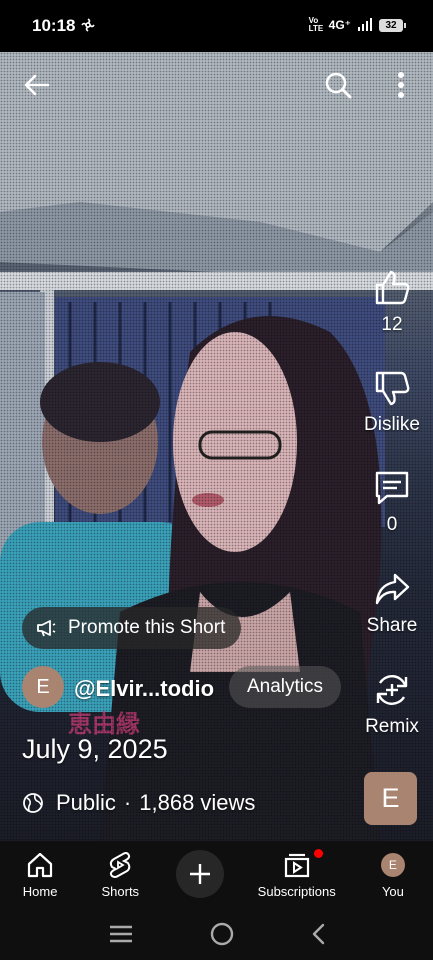 This screenshot has width=433, height=960. I want to click on nav-subscriptions: Subscriptions, so click(297, 874).